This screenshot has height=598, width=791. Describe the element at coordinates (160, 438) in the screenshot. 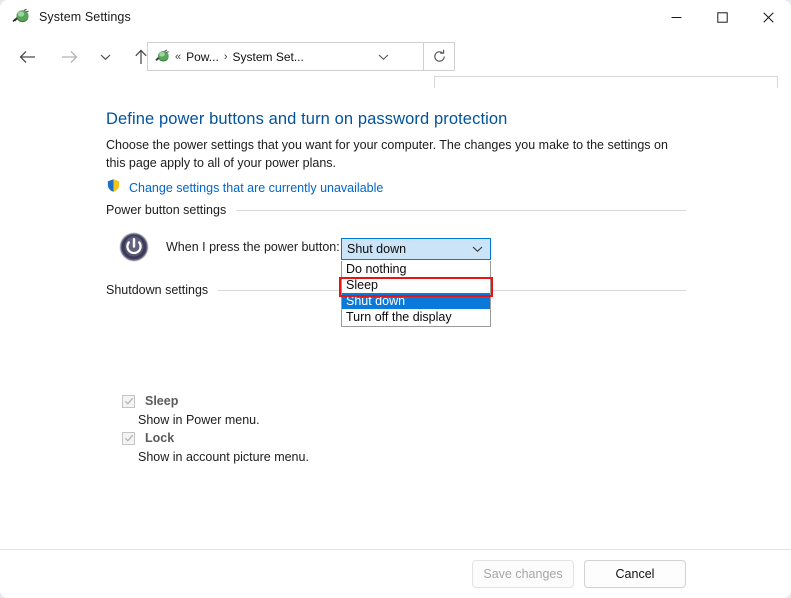

I see `checkbox-lock-label: Lock` at that location.